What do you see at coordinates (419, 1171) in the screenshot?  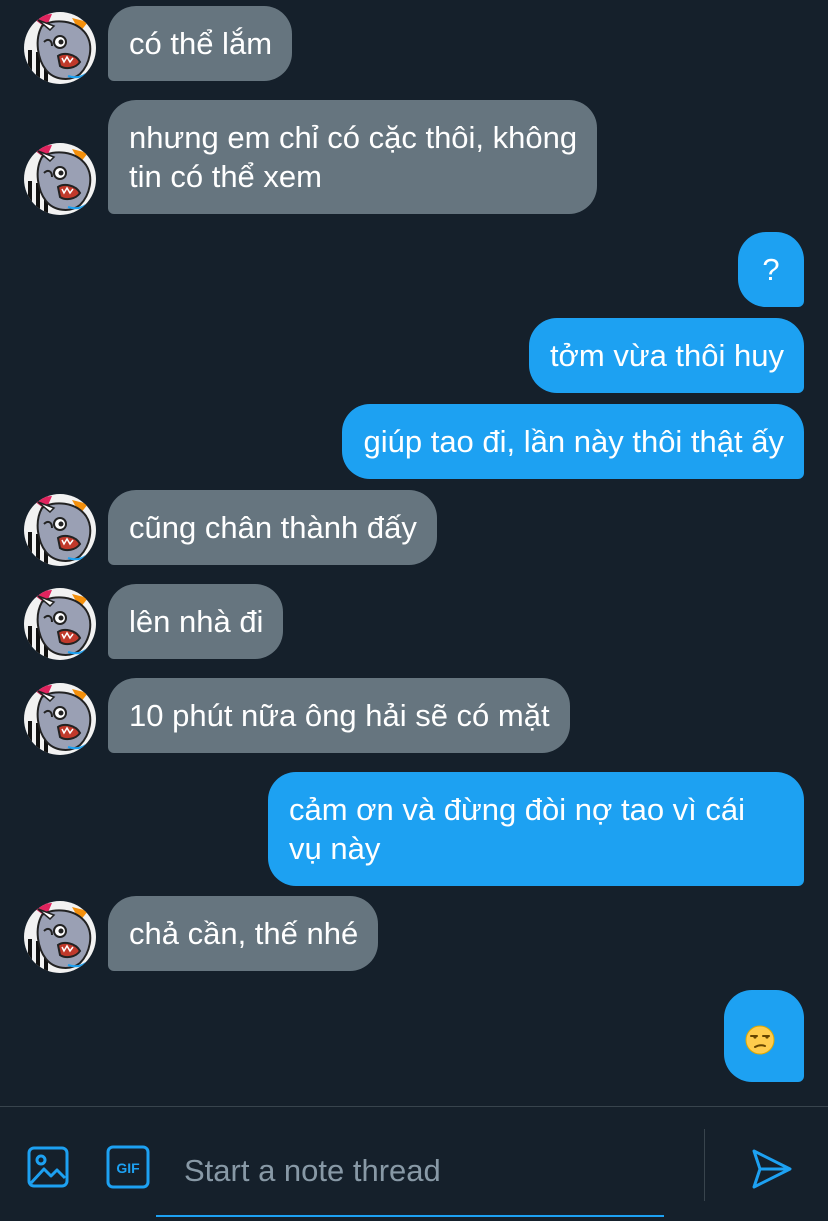 I see `note-thread-input` at bounding box center [419, 1171].